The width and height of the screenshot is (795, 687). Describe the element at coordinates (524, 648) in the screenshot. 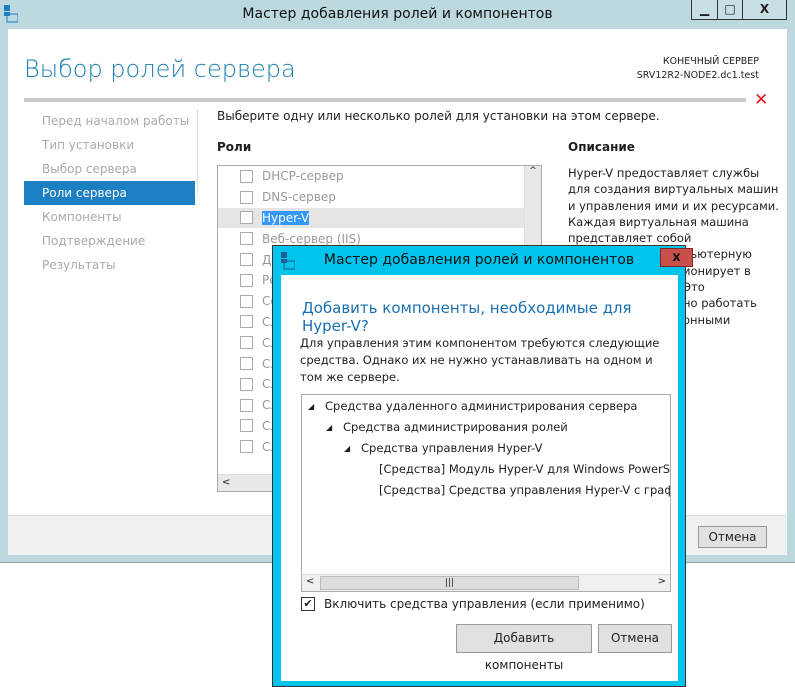

I see `add-features-button: Добавить компоненты` at that location.